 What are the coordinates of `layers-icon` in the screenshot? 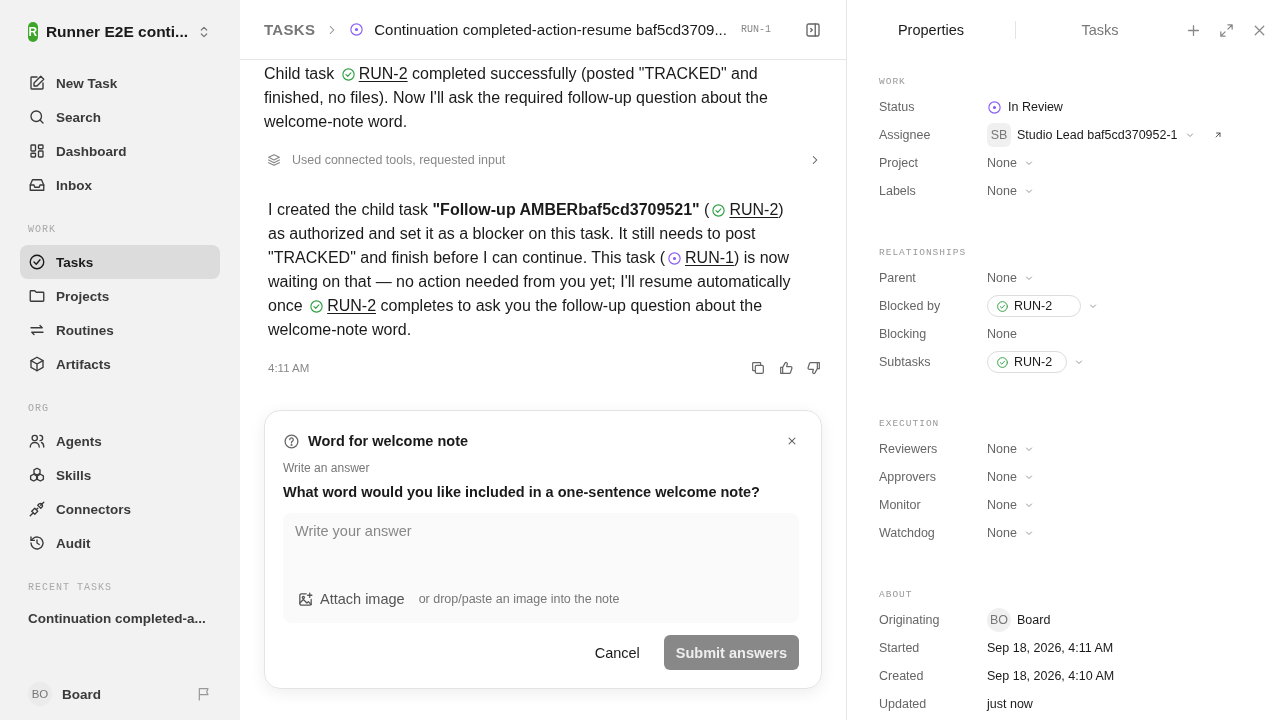 It's located at (274, 160).